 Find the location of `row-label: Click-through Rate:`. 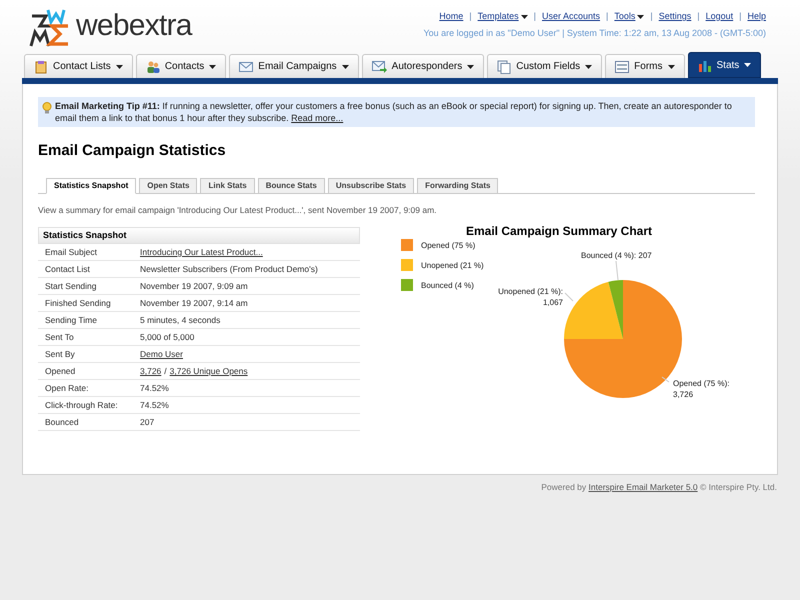

row-label: Click-through Rate: is located at coordinates (81, 405).